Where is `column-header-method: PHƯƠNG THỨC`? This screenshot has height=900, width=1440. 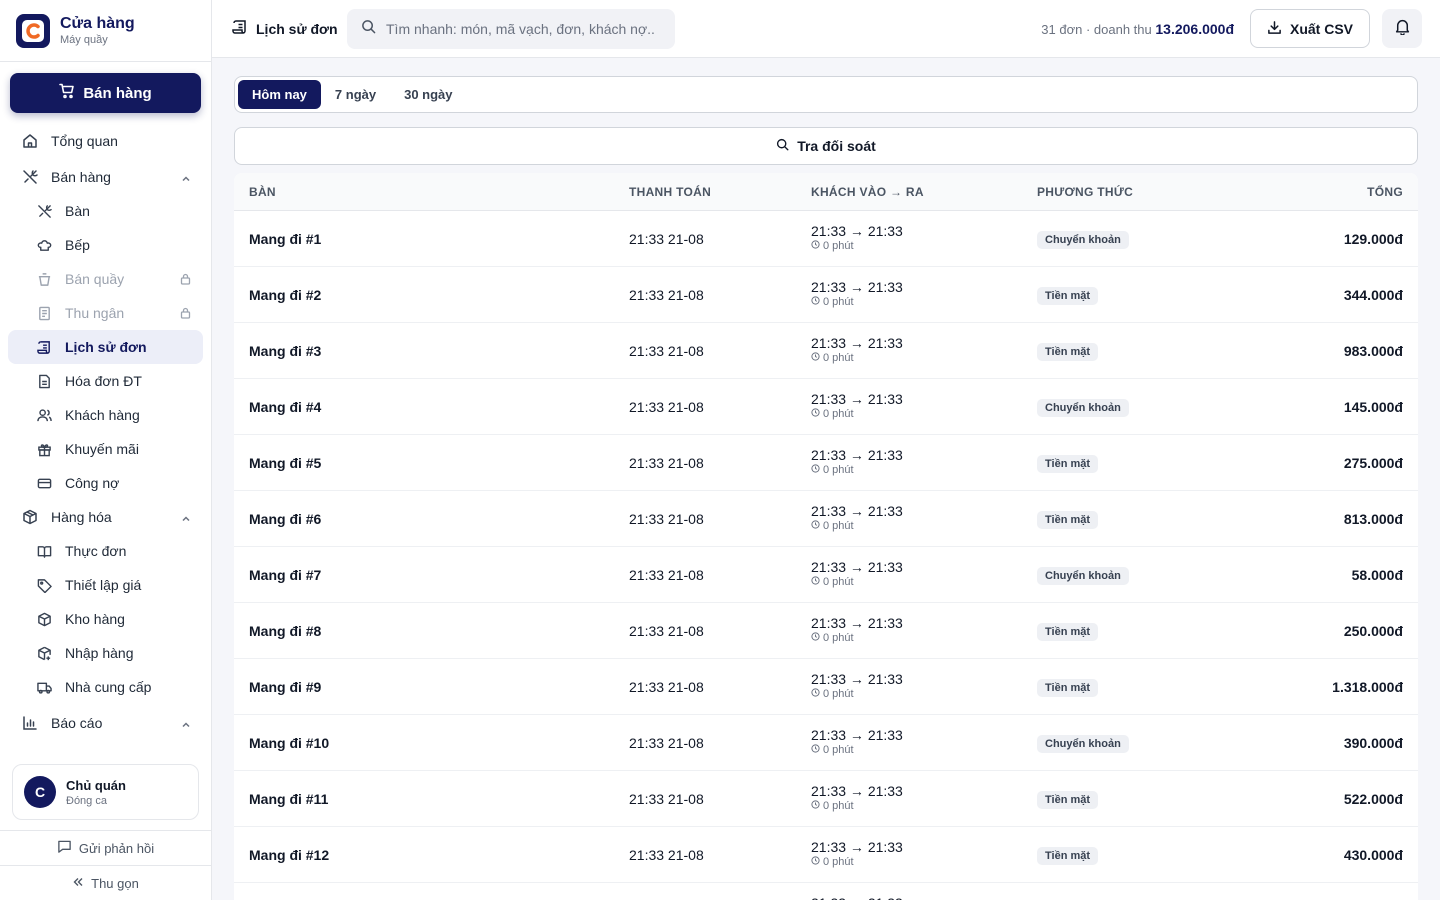
column-header-method: PHƯƠNG THỨC is located at coordinates (1085, 192).